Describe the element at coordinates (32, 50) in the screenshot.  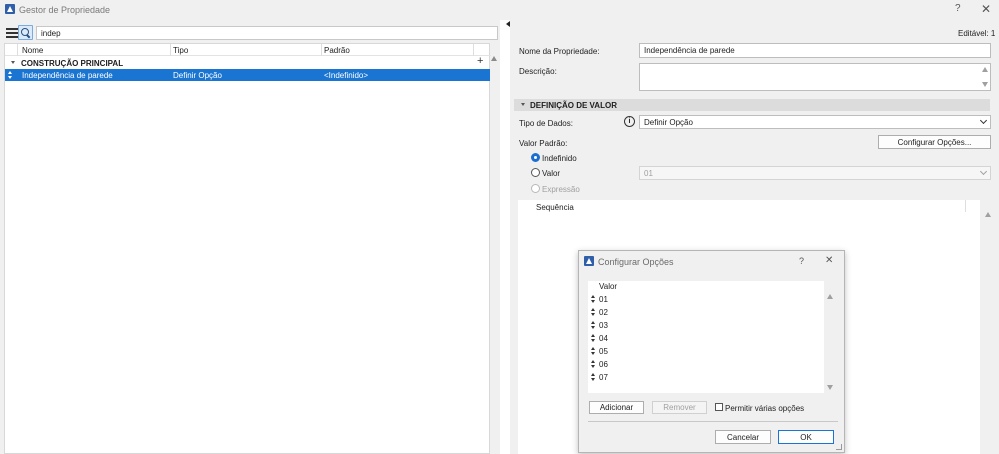
I see `column-header-name: Nome` at that location.